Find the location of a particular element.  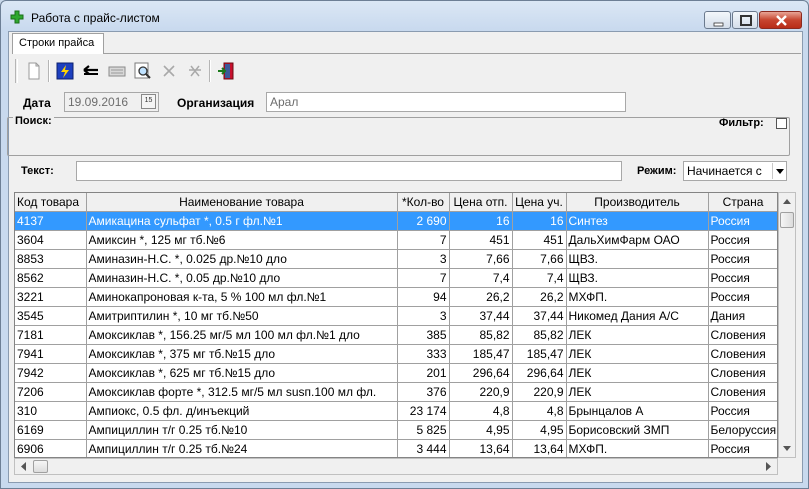

find-button is located at coordinates (143, 71).